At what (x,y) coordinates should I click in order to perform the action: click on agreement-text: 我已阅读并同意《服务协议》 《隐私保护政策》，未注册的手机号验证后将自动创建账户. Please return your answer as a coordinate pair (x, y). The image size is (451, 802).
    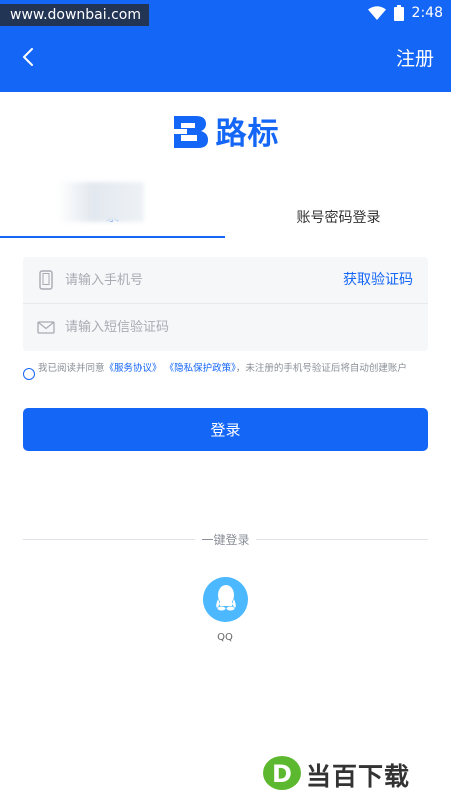
    Looking at the image, I should click on (235, 368).